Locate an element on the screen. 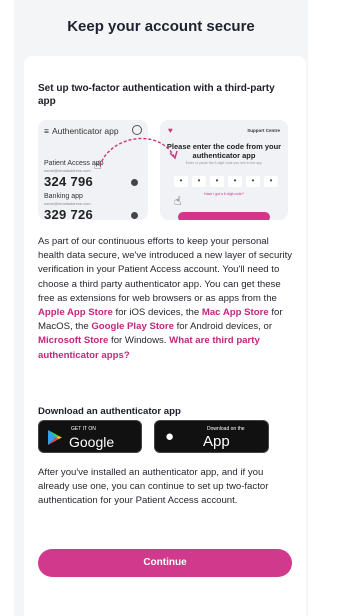  continue-button: Continue is located at coordinates (165, 563).